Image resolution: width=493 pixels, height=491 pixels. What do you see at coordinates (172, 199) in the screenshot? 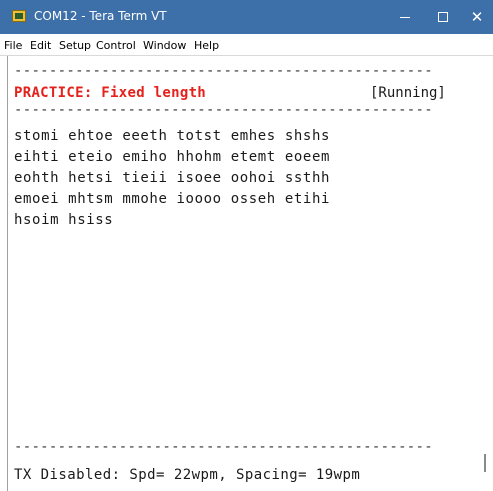
I see `practice-line: emoei mhtsm mmohe ioooo osseh etihi` at bounding box center [172, 199].